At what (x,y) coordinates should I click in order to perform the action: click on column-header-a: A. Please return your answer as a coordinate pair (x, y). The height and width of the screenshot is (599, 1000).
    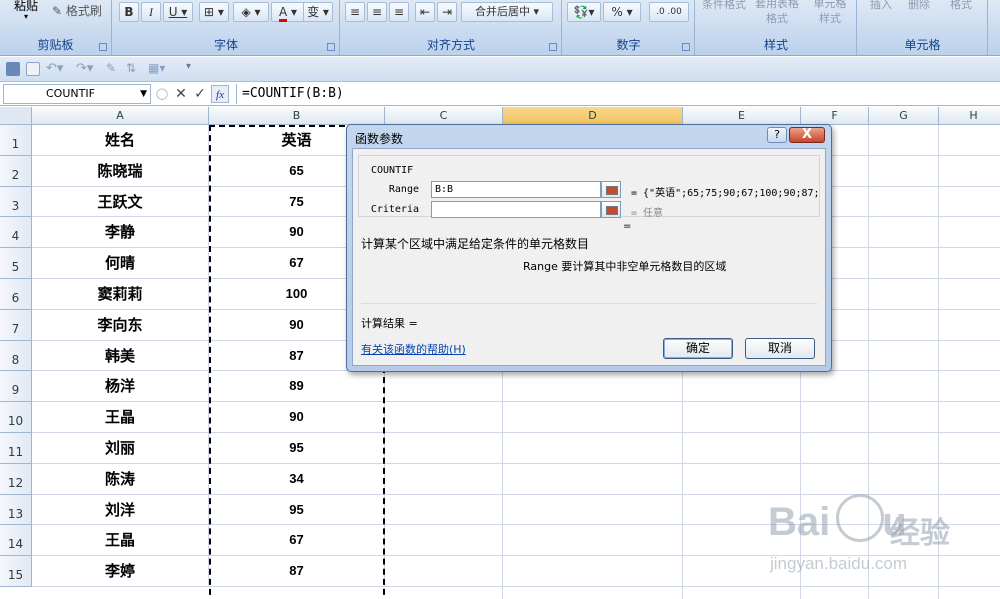
    Looking at the image, I should click on (120, 116).